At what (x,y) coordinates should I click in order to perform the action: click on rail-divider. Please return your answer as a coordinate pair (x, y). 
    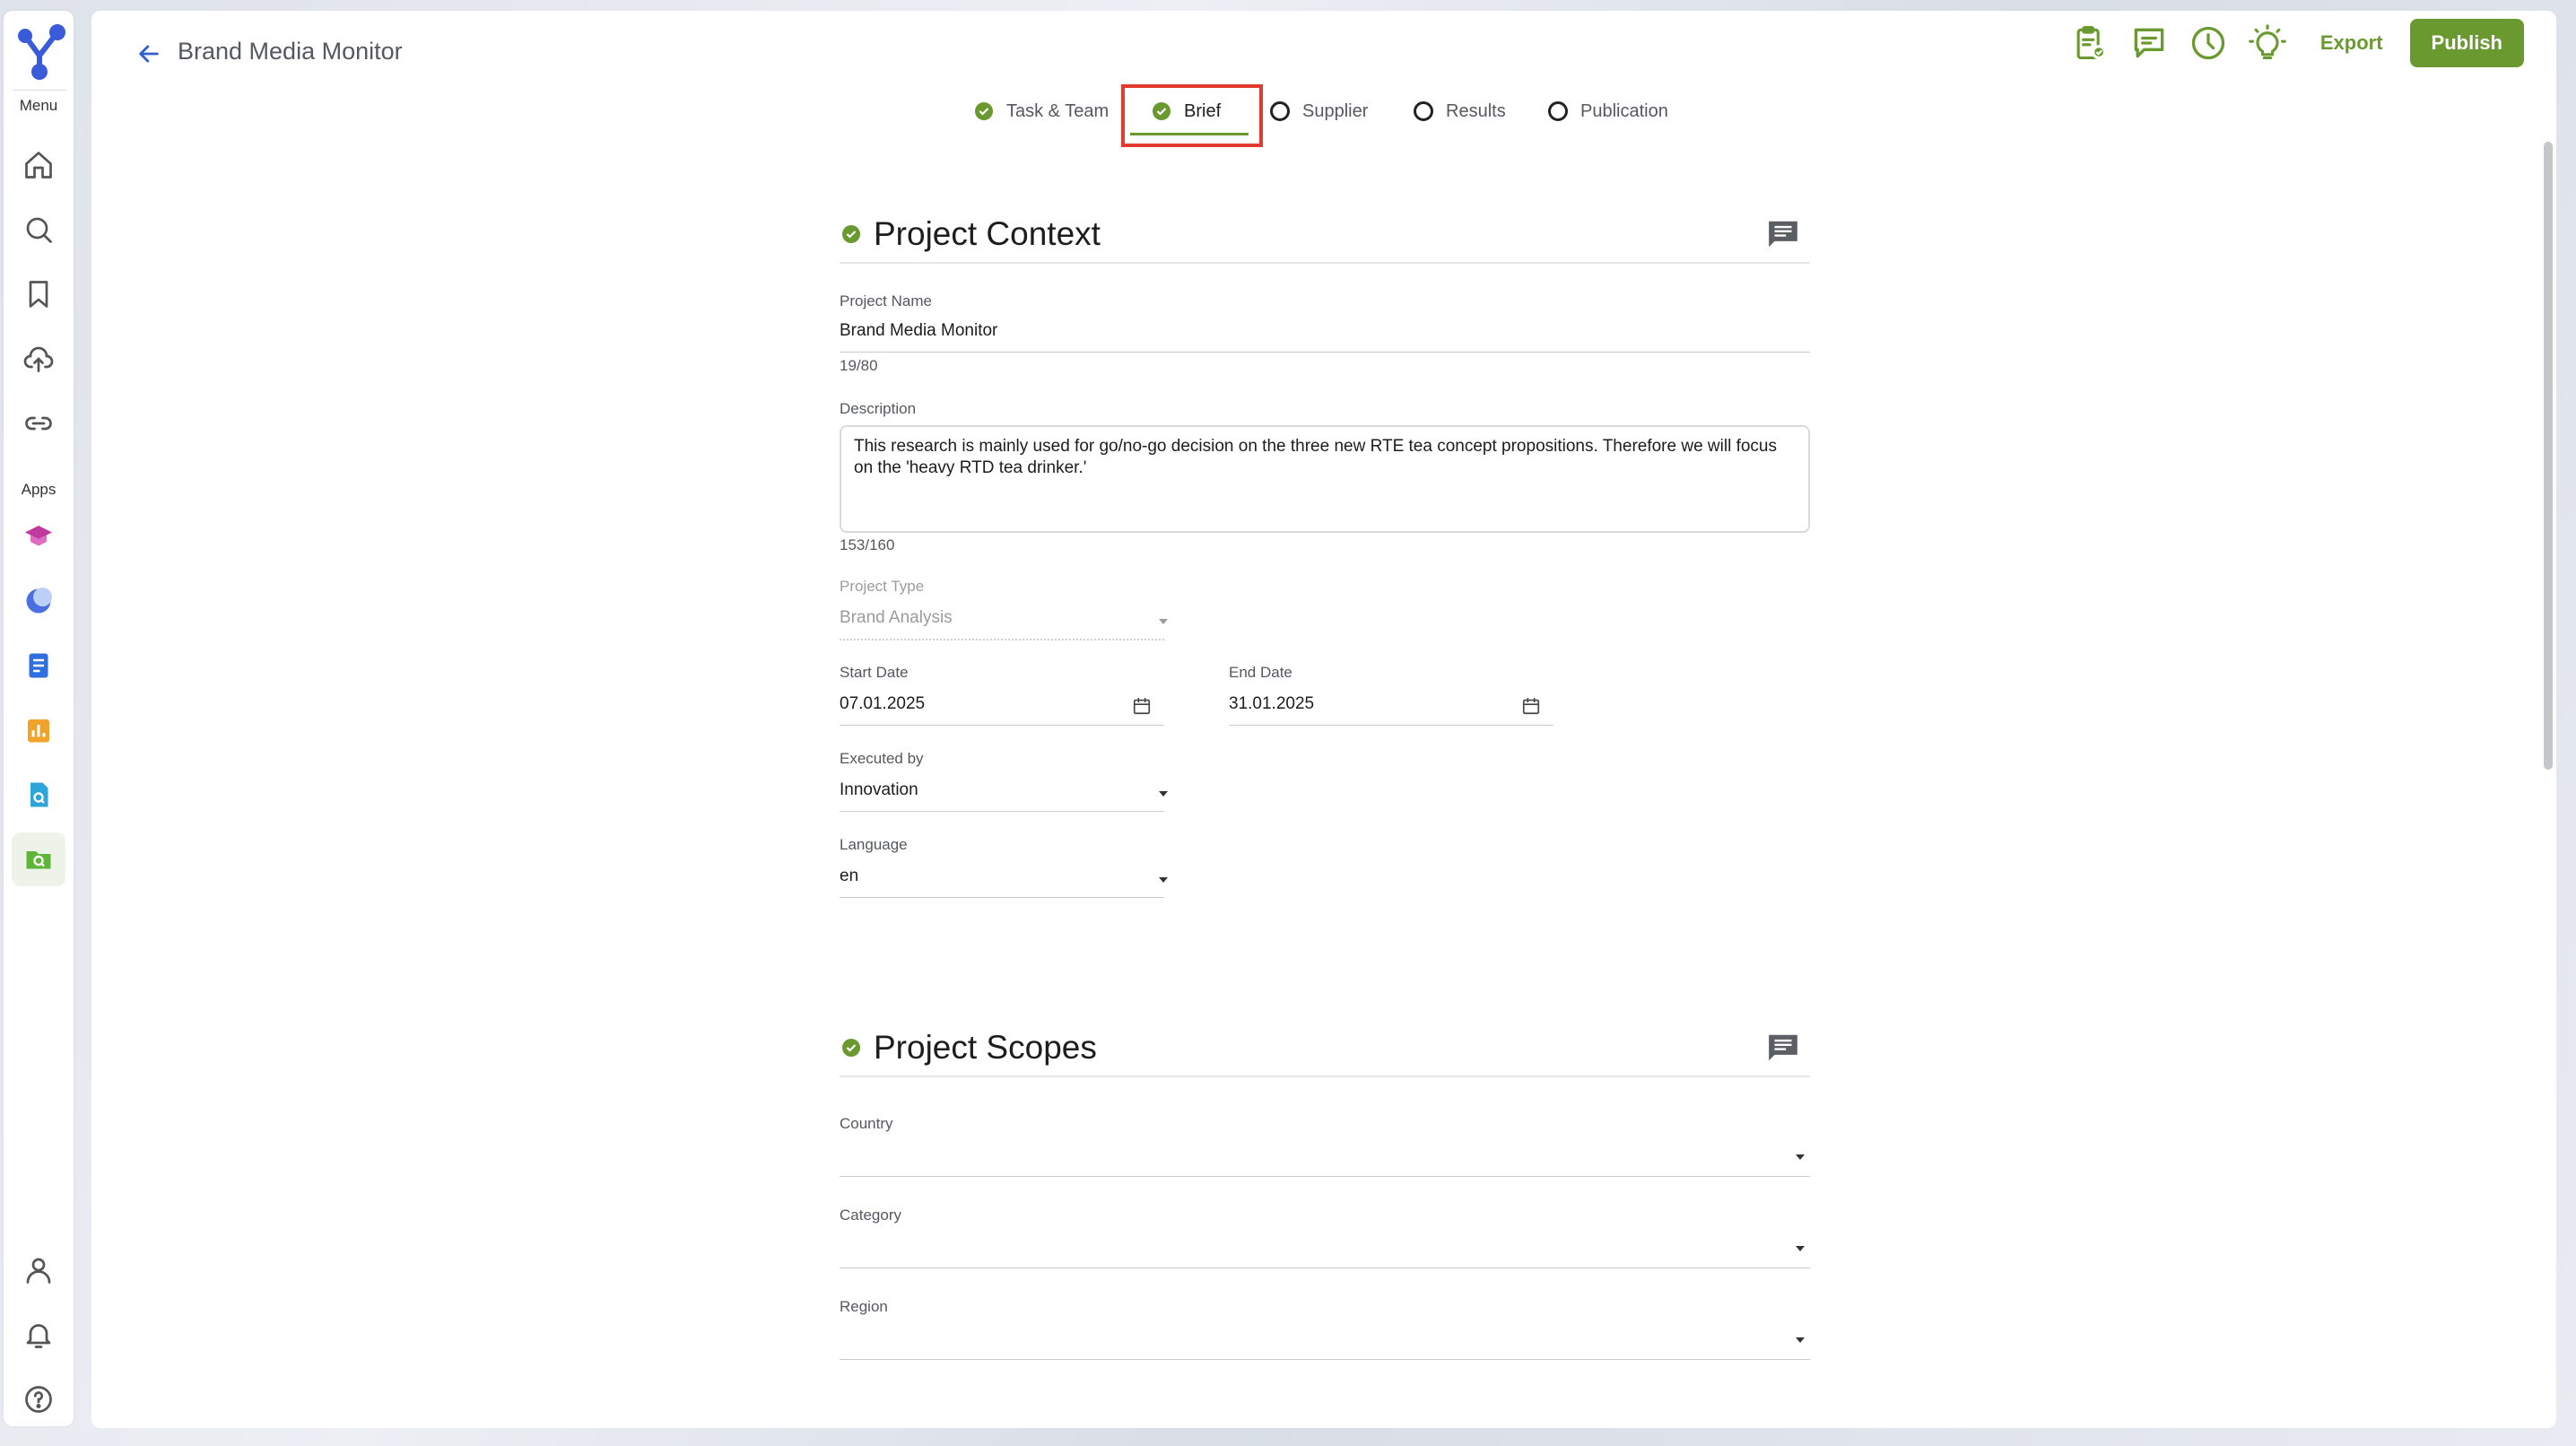
    Looking at the image, I should click on (39, 90).